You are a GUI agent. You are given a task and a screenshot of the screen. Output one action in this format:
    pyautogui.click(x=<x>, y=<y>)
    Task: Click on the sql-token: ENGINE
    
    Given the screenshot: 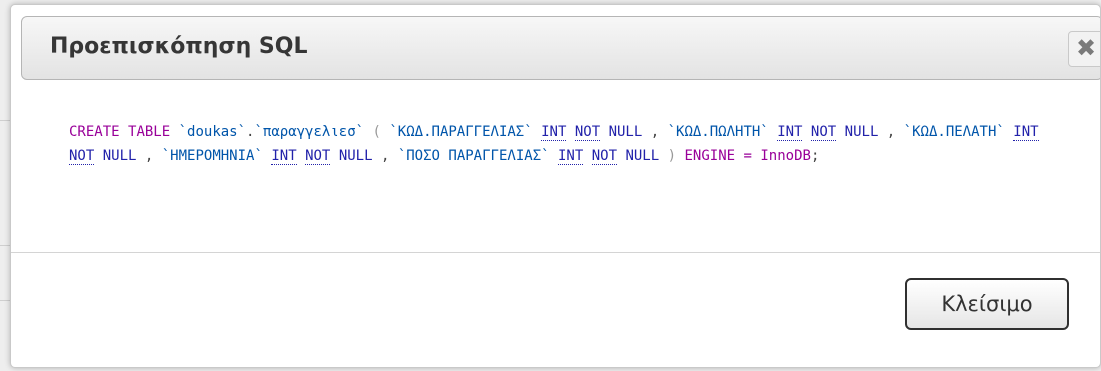 What is the action you would take?
    pyautogui.click(x=710, y=156)
    